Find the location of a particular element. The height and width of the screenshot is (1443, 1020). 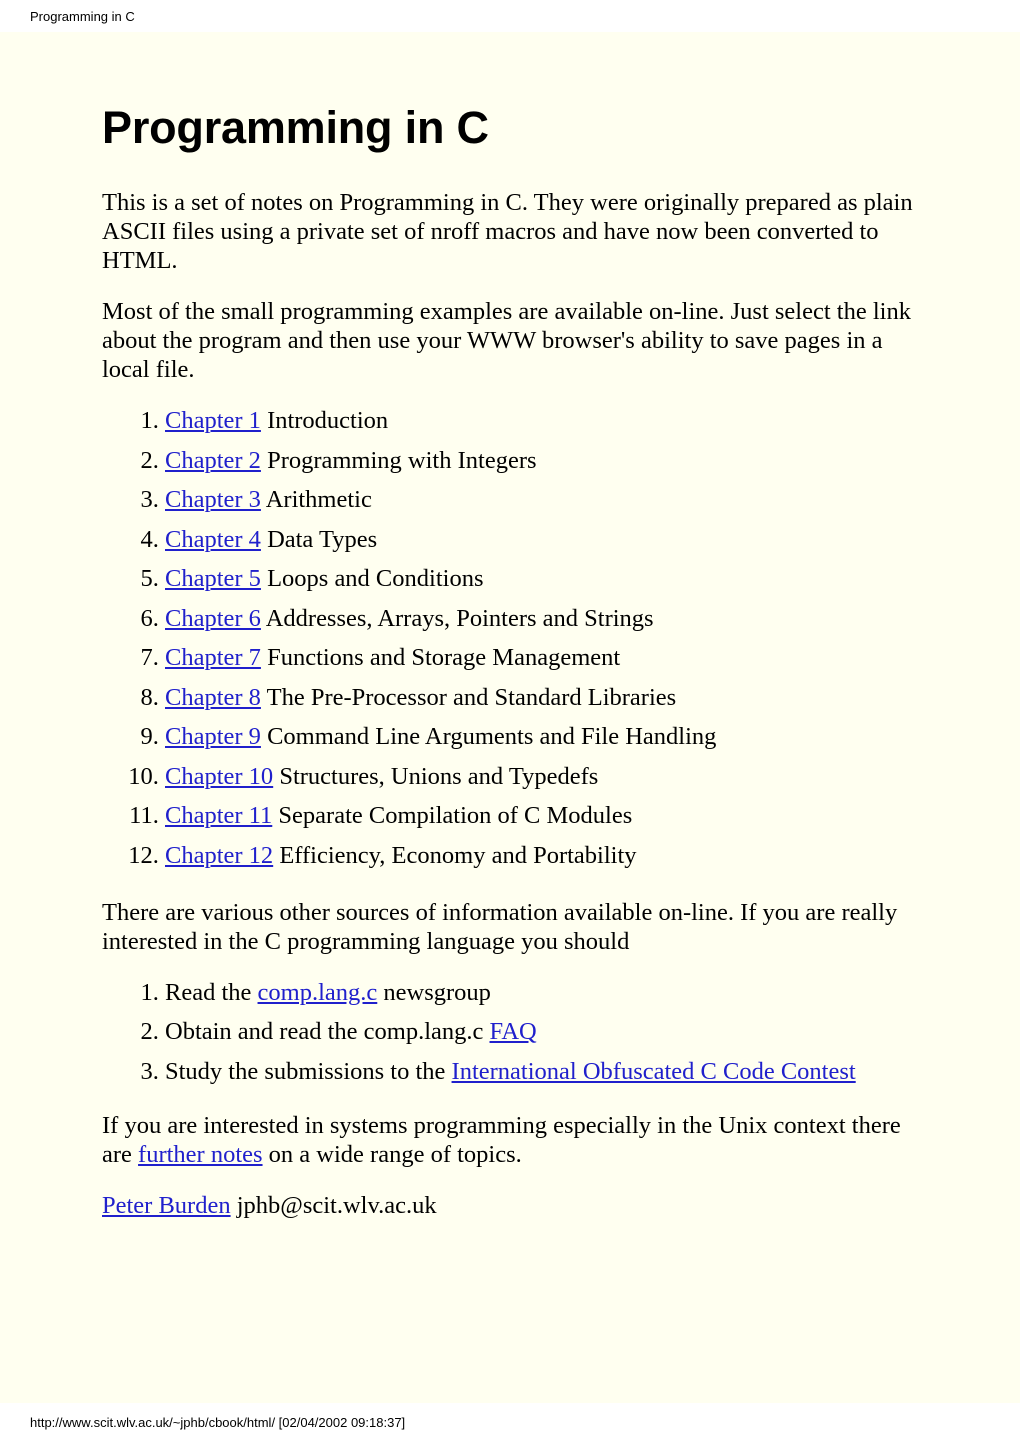

author-email: jphb@scit.wlv.ac.uk is located at coordinates (333, 1205).